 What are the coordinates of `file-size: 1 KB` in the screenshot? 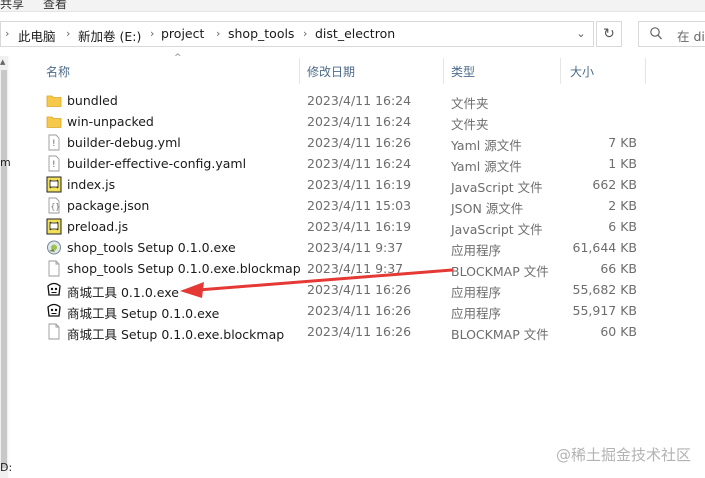 It's located at (622, 163).